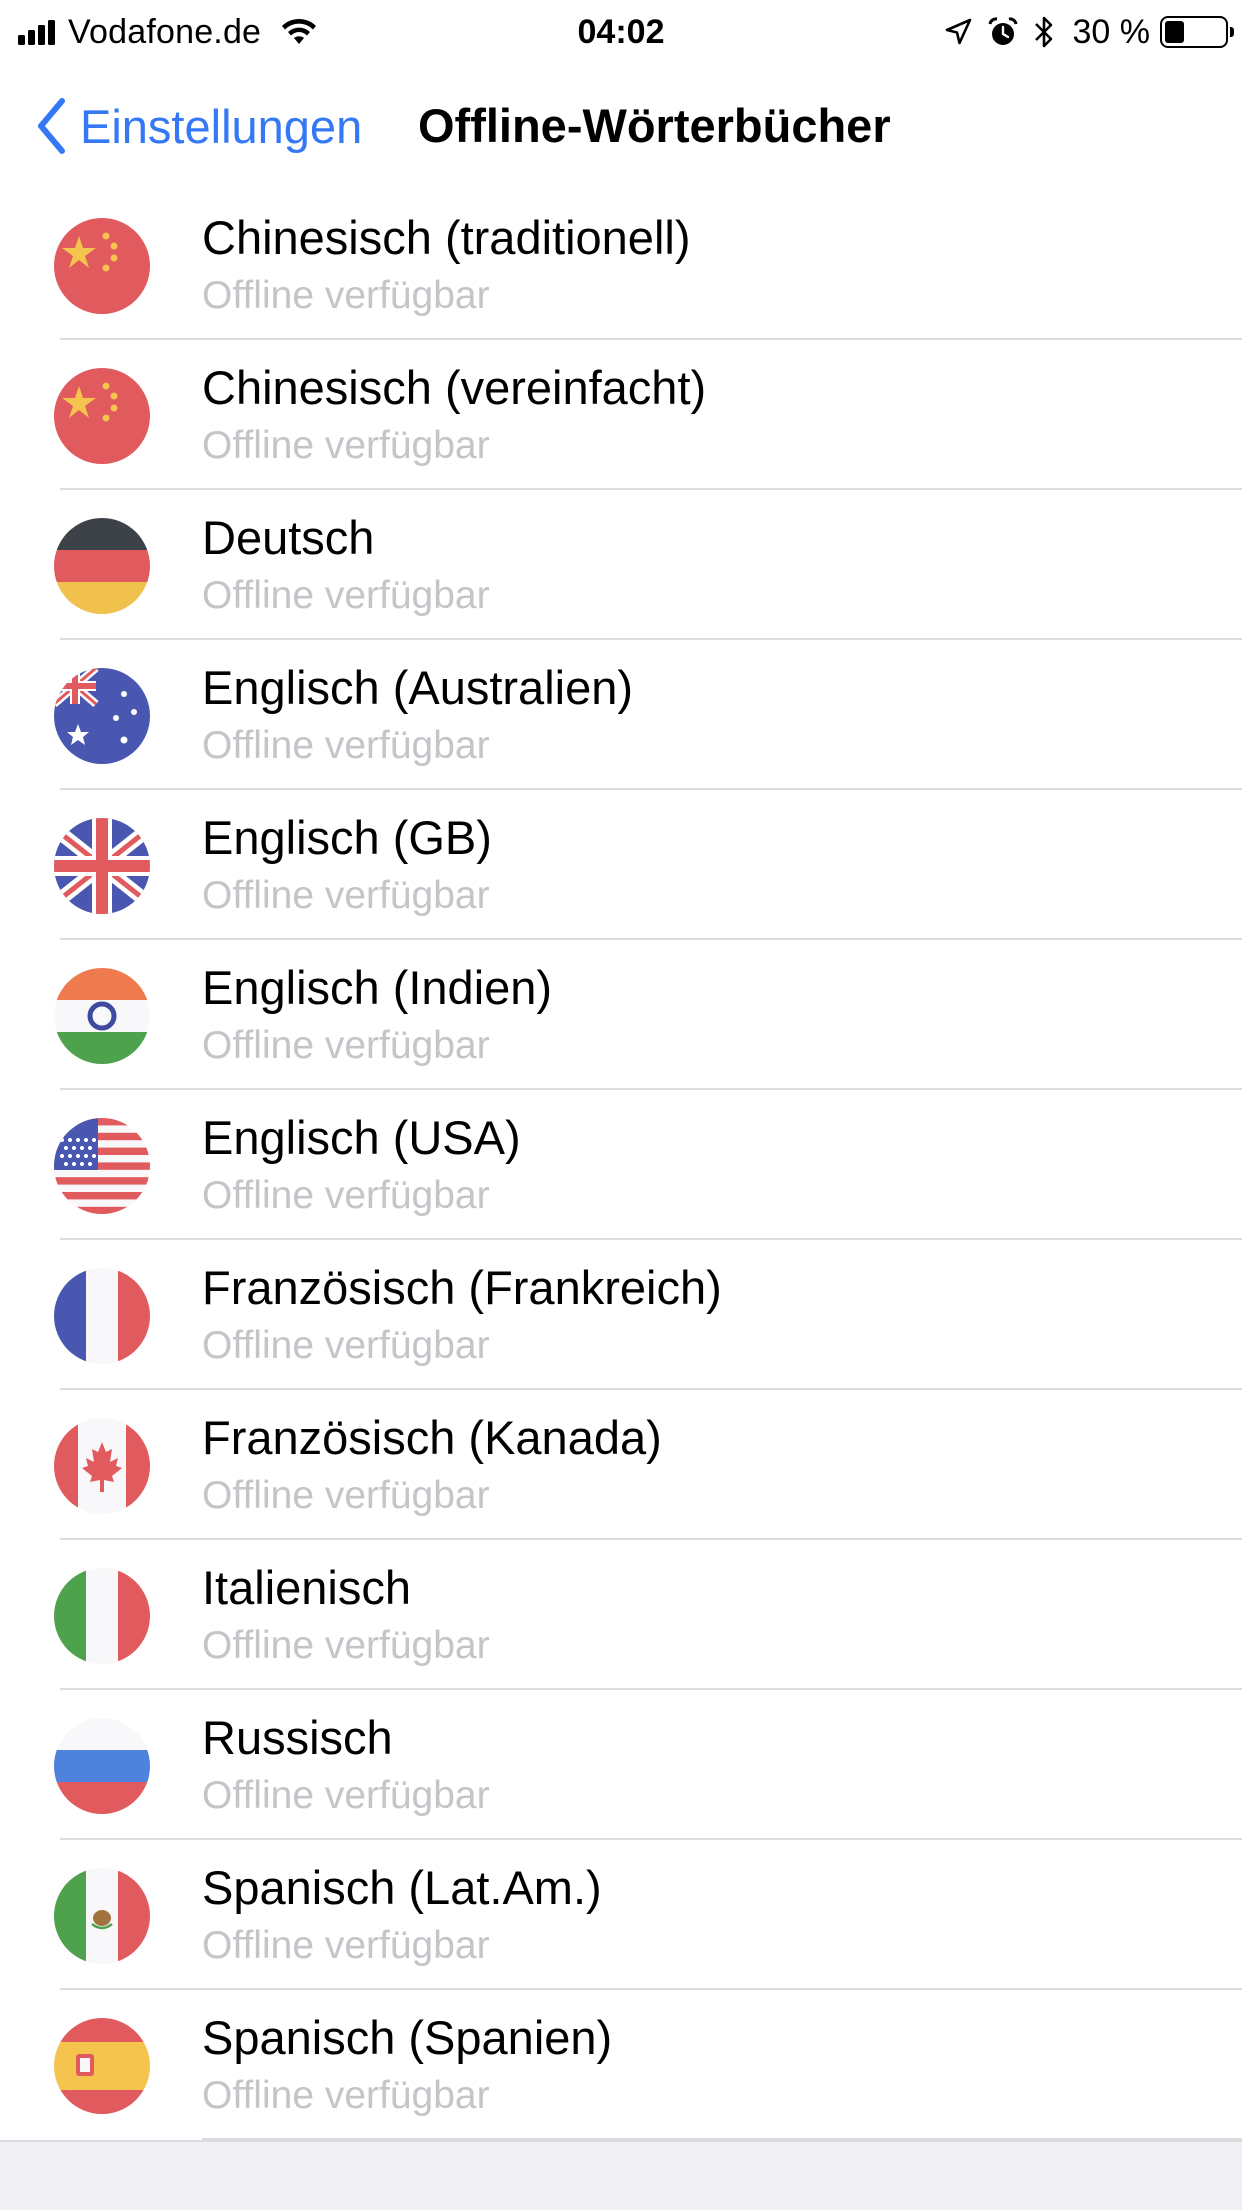 The height and width of the screenshot is (2210, 1242). Describe the element at coordinates (621, 1765) in the screenshot. I see `list-item: Russisch Offline verfügbar` at that location.